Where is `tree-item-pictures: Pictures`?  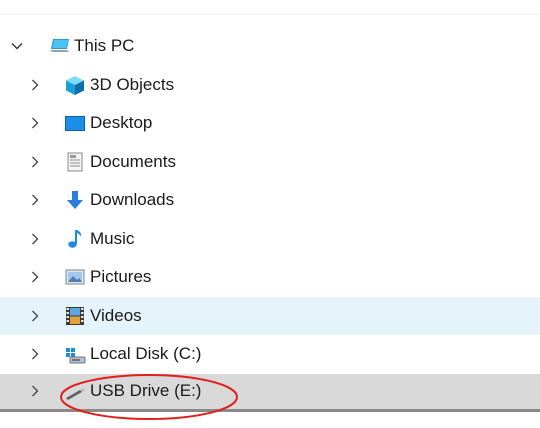 tree-item-pictures: Pictures is located at coordinates (270, 277).